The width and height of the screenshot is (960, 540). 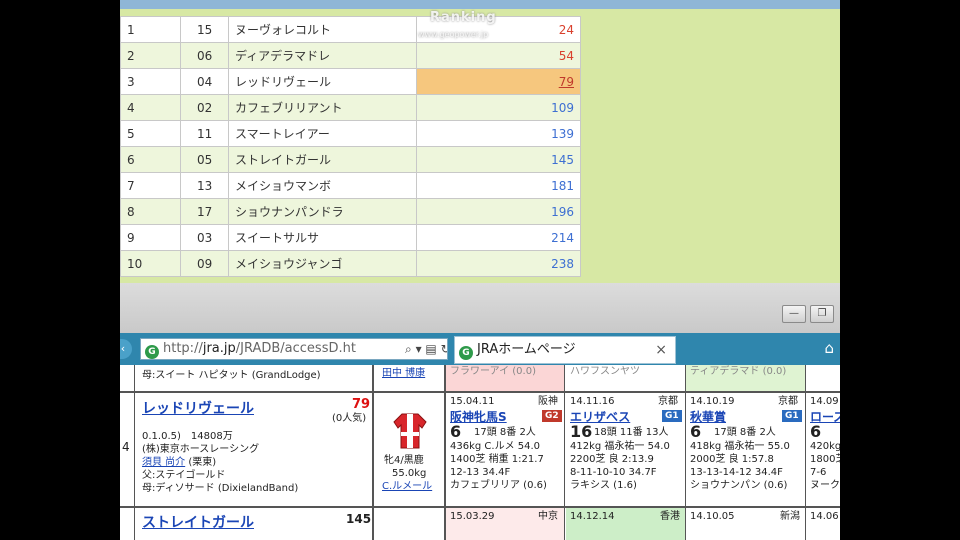 What do you see at coordinates (201, 449) in the screenshot?
I see `owner: (株)東京ホースレーシング` at bounding box center [201, 449].